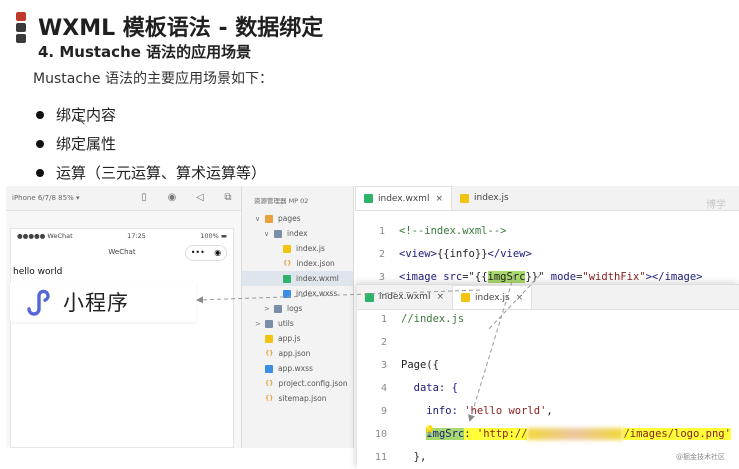  I want to click on close-circle-icon: ◉, so click(217, 253).